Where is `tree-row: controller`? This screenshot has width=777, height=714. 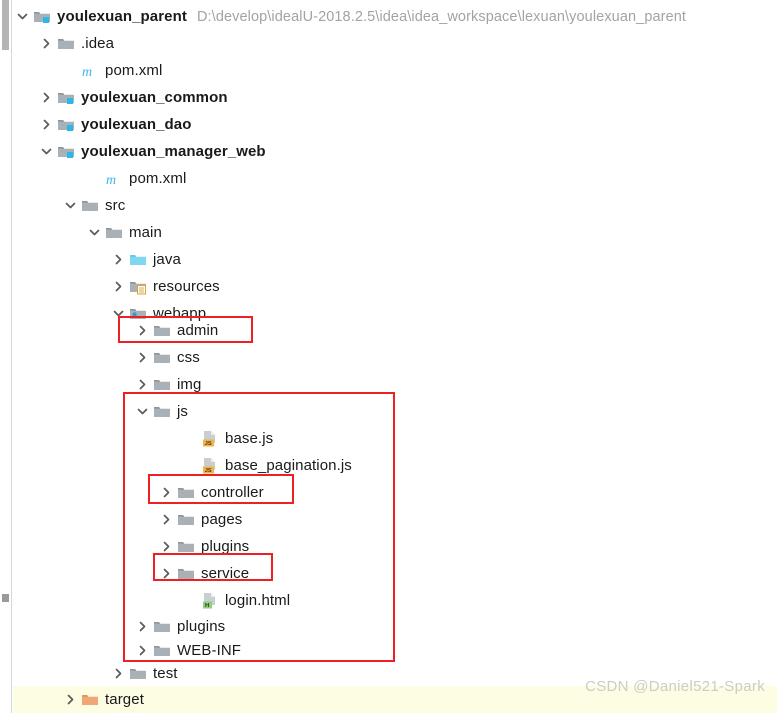
tree-row: controller is located at coordinates (395, 492).